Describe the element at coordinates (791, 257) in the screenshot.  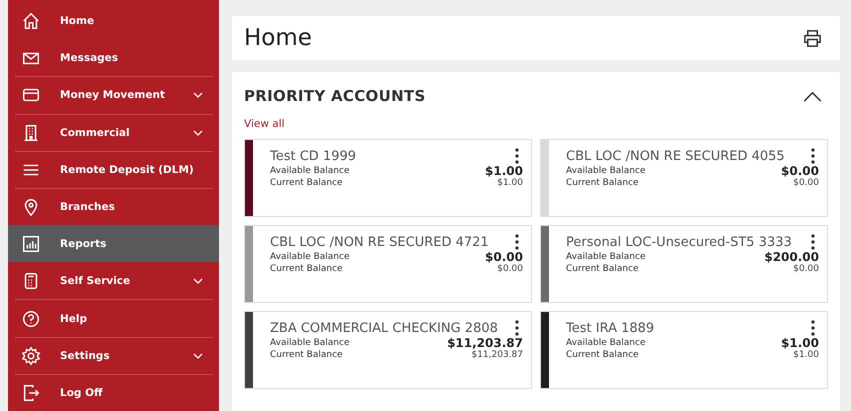
I see `available-balance: $200.00` at that location.